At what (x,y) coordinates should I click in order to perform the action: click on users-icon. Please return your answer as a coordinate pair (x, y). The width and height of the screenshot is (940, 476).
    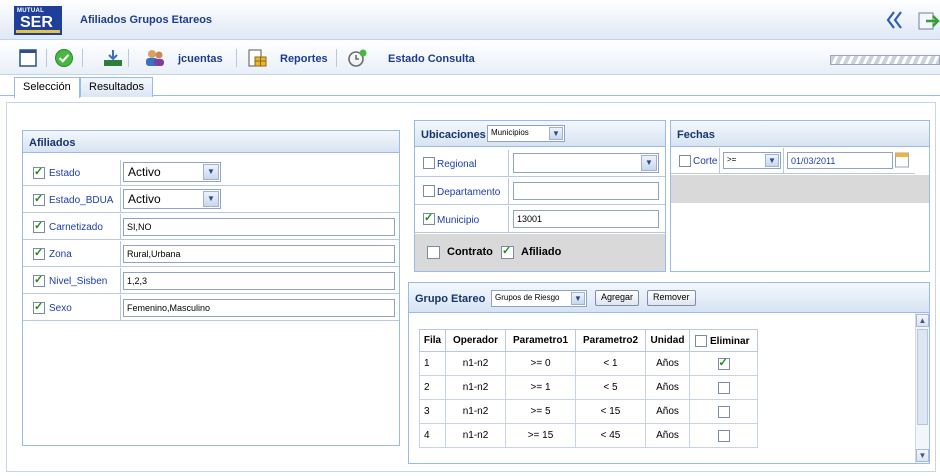
    Looking at the image, I should click on (155, 58).